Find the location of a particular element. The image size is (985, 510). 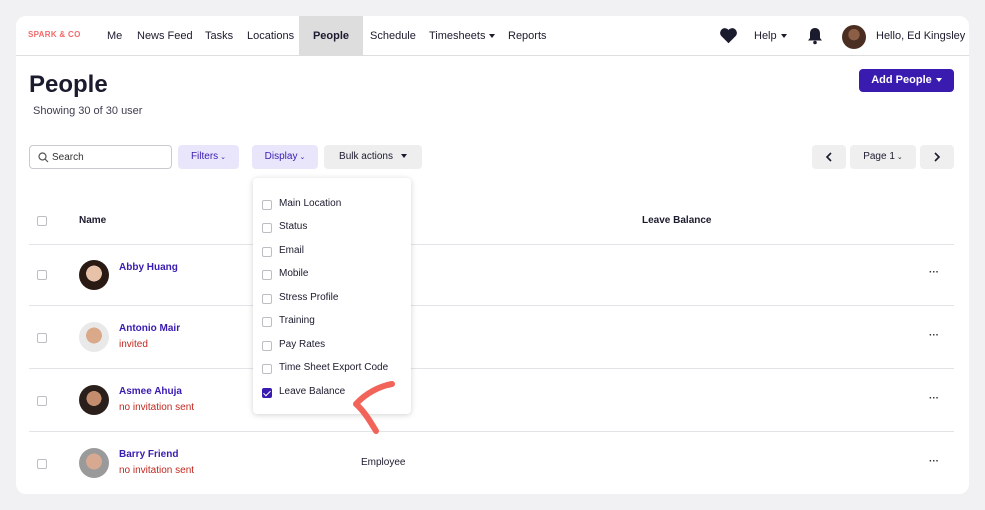

person-name: Abby Huang is located at coordinates (148, 267).